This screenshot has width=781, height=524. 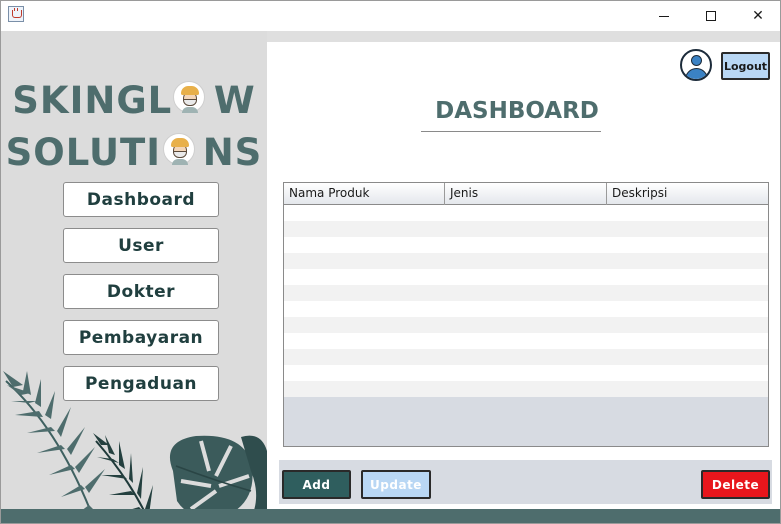 I want to click on maximize-button, so click(x=711, y=16).